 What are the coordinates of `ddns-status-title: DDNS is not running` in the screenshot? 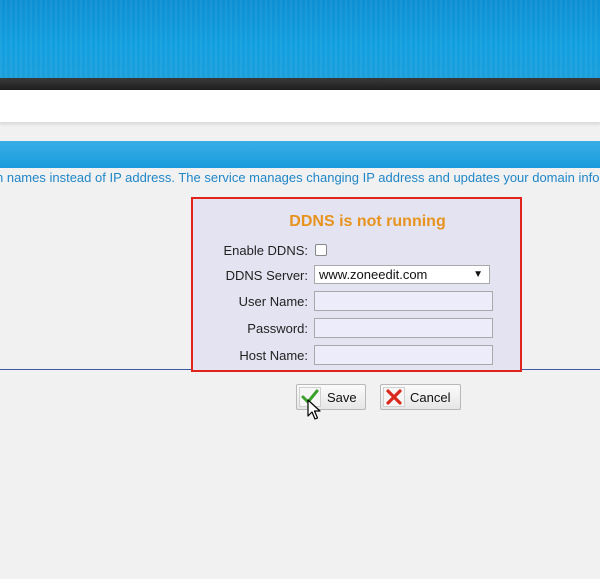 It's located at (367, 221).